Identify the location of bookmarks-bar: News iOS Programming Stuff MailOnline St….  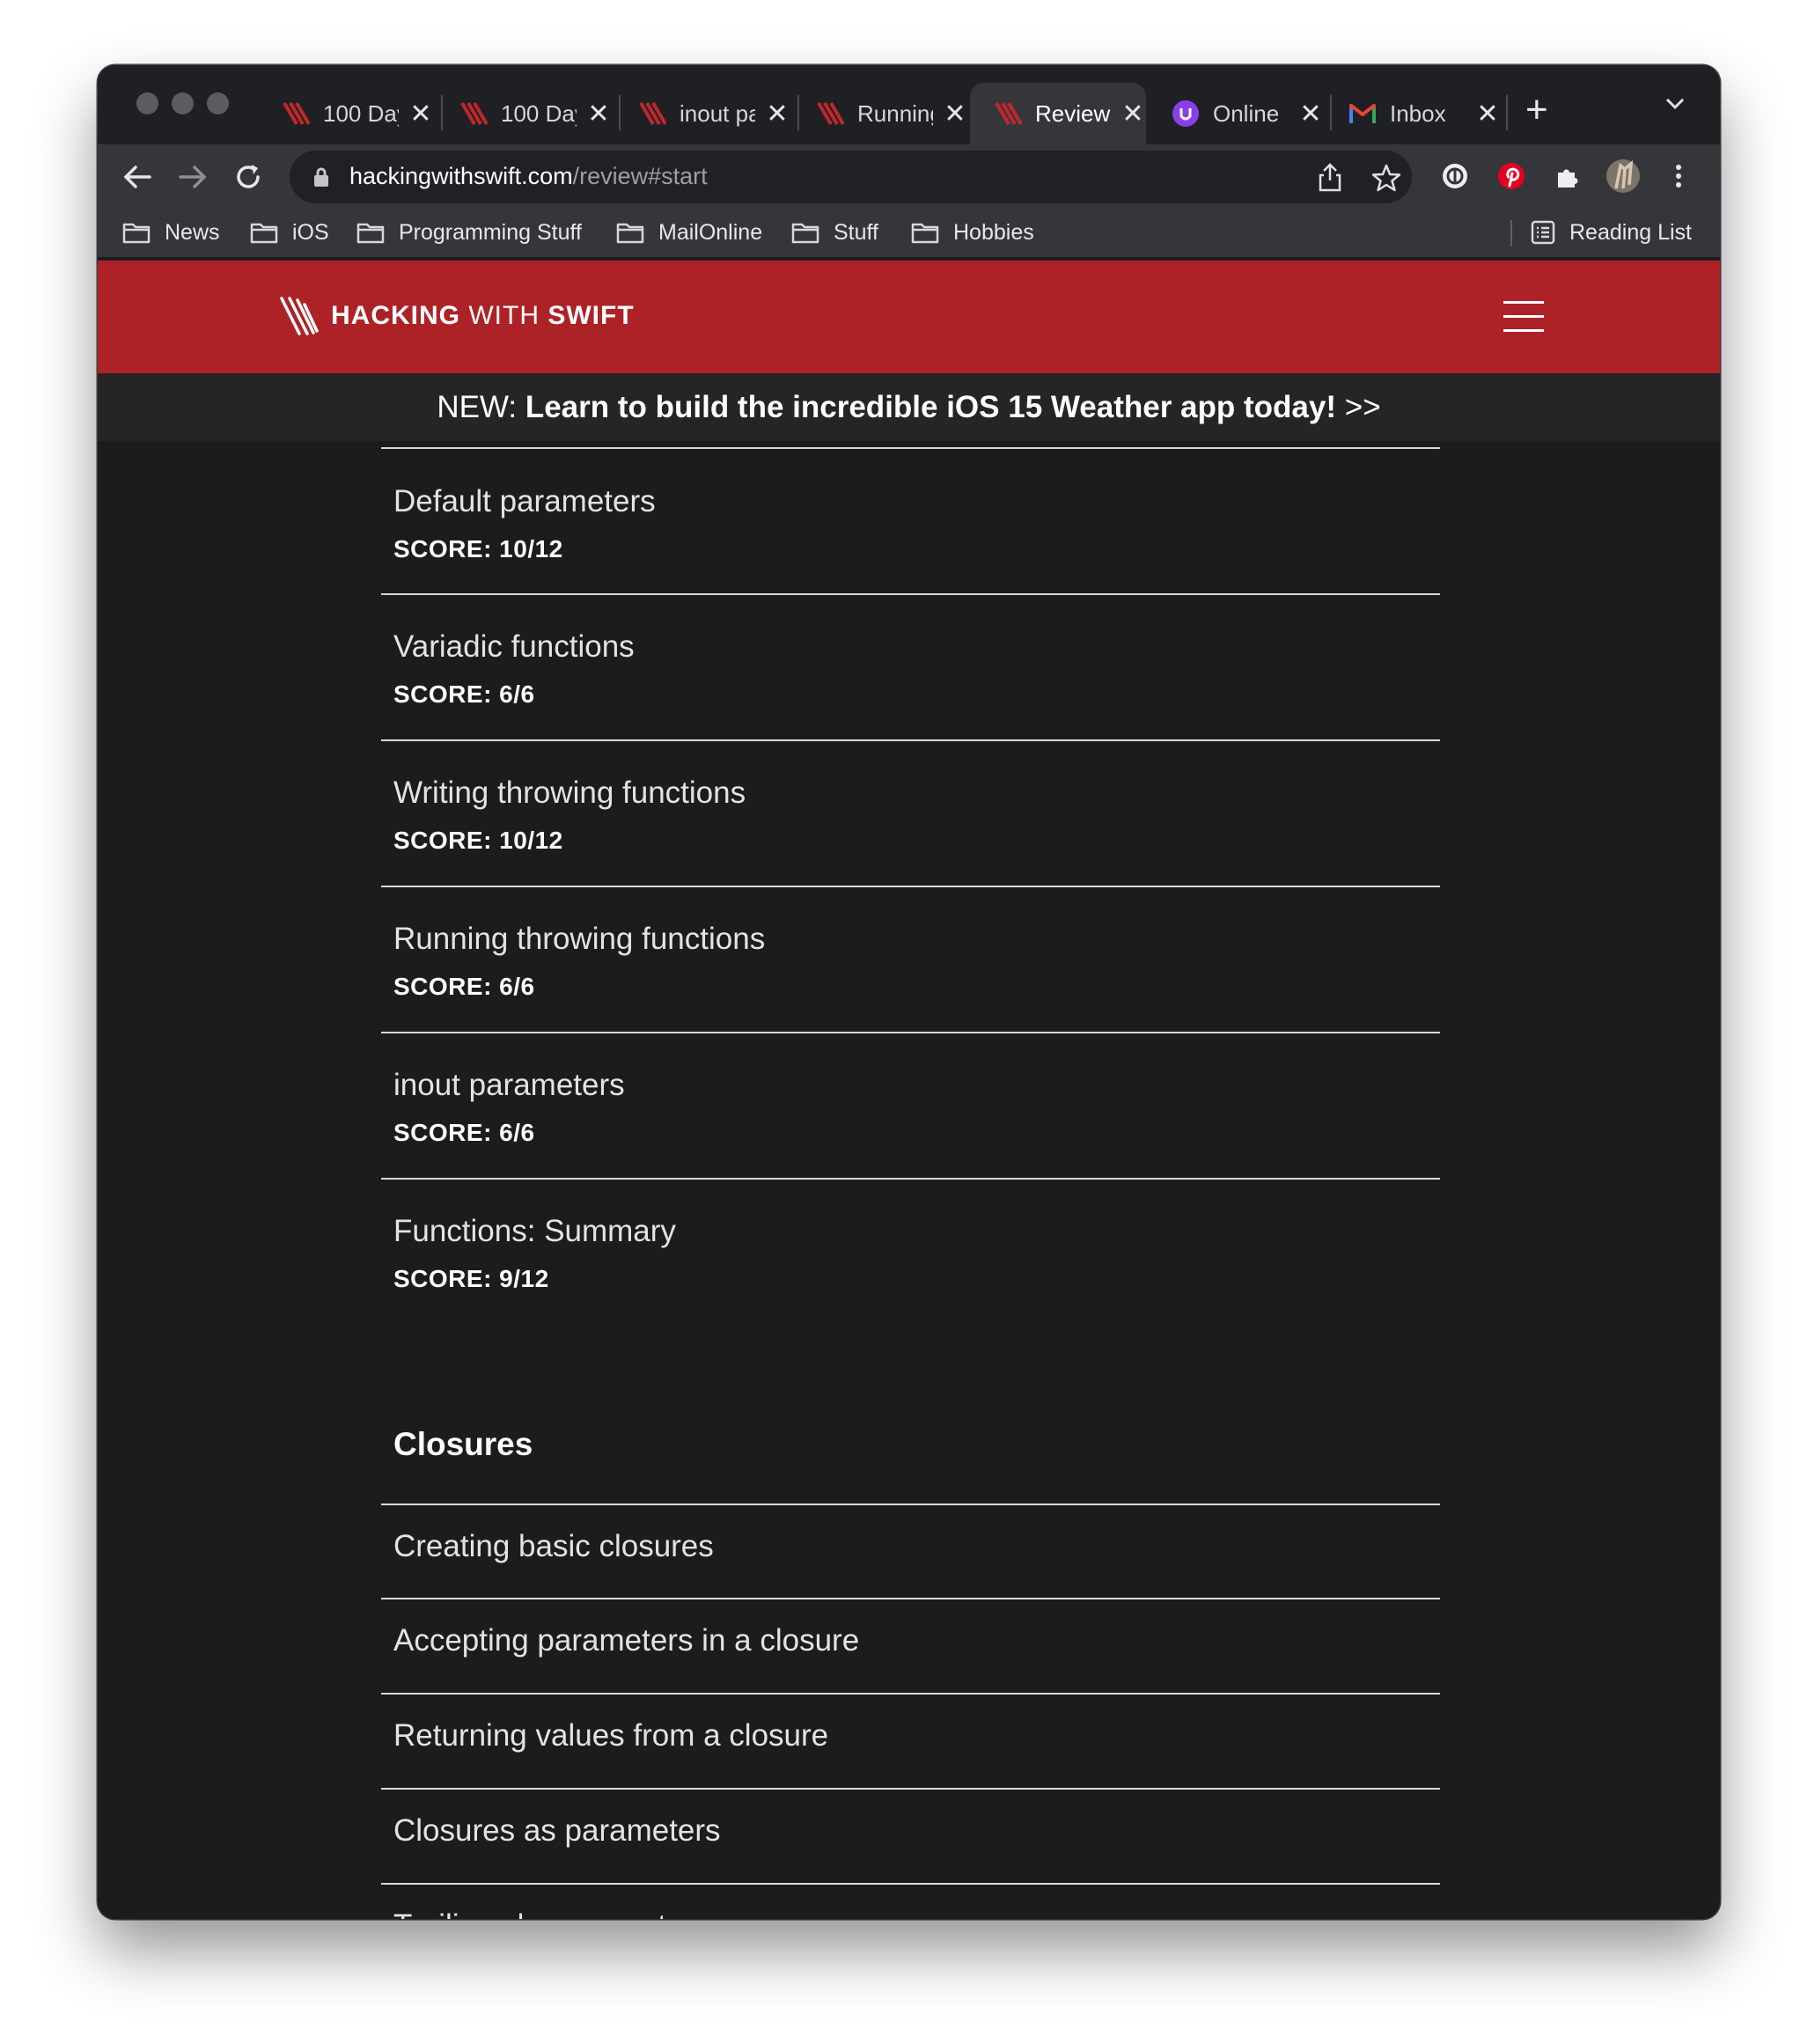
(909, 232).